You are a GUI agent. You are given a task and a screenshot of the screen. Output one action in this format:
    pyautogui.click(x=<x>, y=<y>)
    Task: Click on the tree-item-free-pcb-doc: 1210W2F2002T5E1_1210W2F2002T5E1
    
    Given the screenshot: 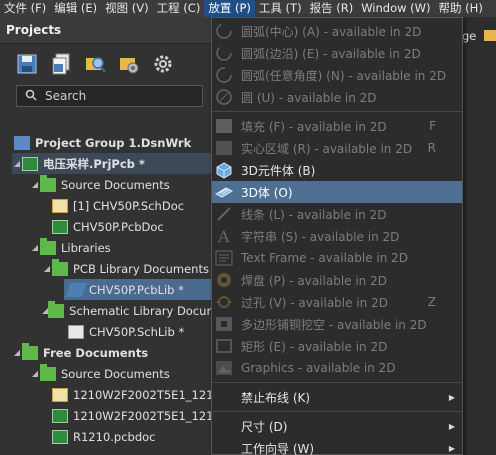 What is the action you would take?
    pyautogui.click(x=132, y=415)
    